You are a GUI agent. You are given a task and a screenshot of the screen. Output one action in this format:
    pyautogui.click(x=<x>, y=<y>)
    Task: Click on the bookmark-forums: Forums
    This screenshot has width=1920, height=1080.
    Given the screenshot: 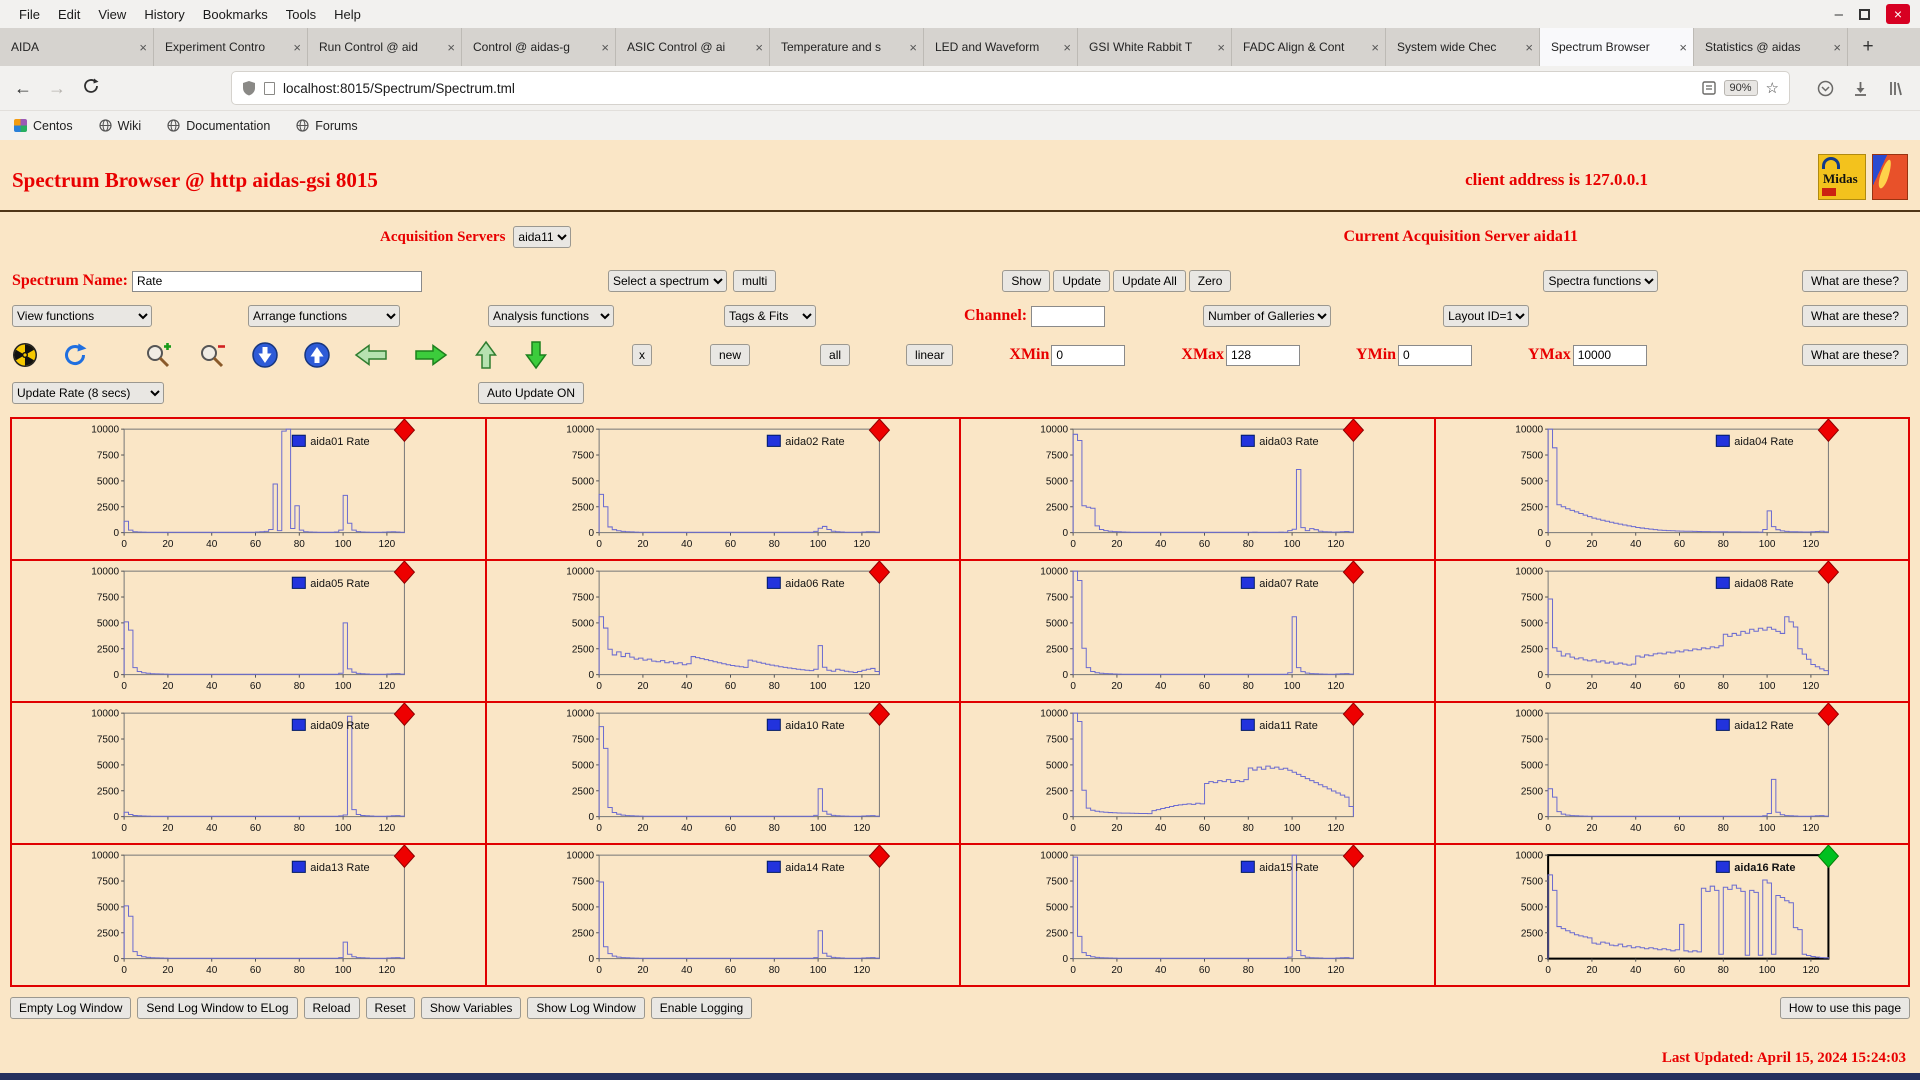 What is the action you would take?
    pyautogui.click(x=327, y=126)
    